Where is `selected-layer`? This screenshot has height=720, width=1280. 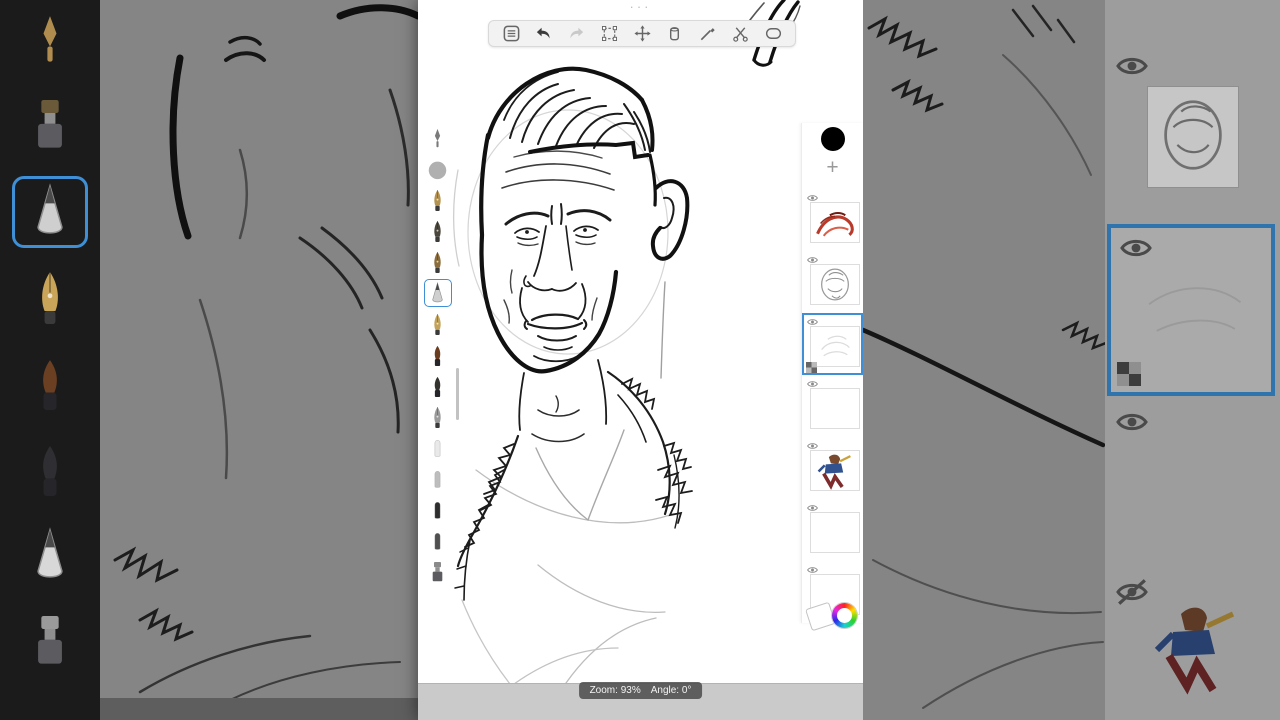
selected-layer is located at coordinates (1191, 310).